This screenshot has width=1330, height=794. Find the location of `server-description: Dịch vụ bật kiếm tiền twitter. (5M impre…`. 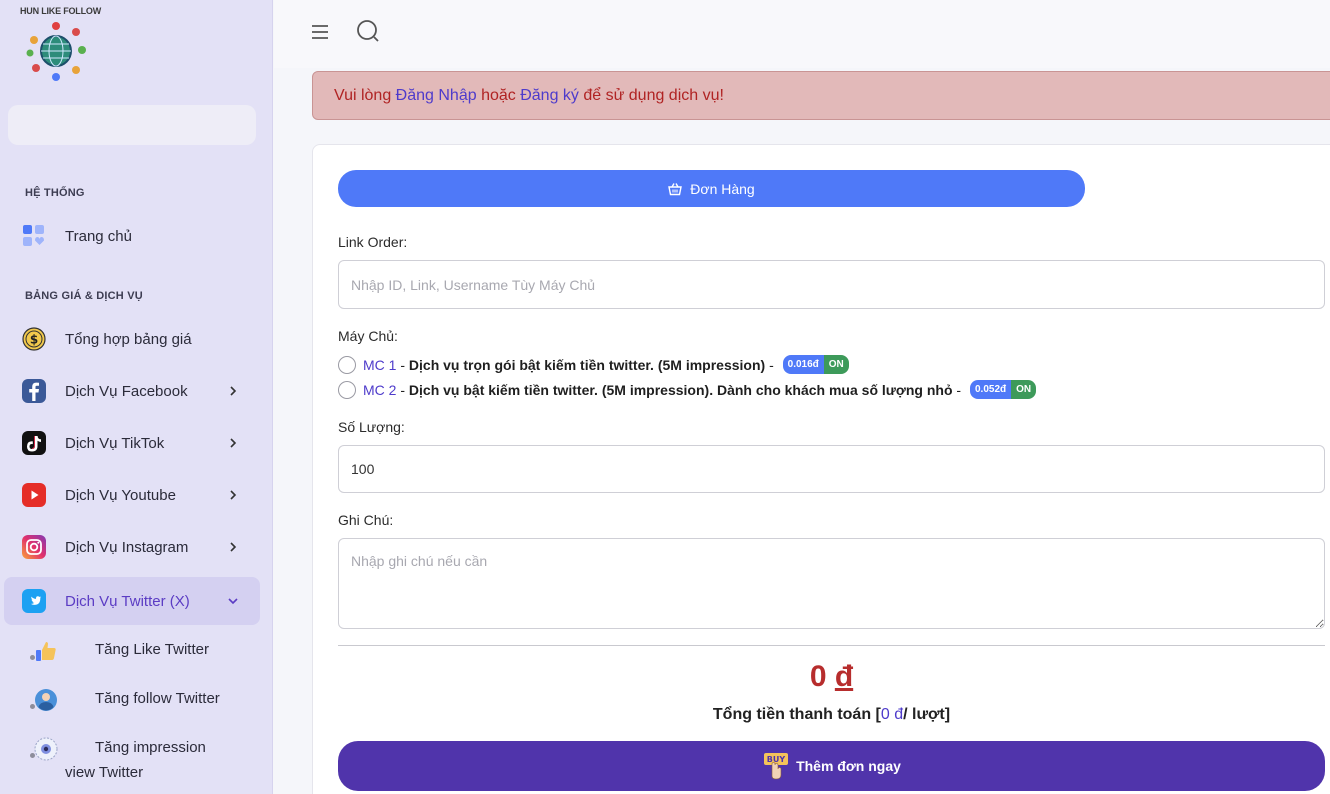

server-description: Dịch vụ bật kiếm tiền twitter. (5M impre… is located at coordinates (680, 389).